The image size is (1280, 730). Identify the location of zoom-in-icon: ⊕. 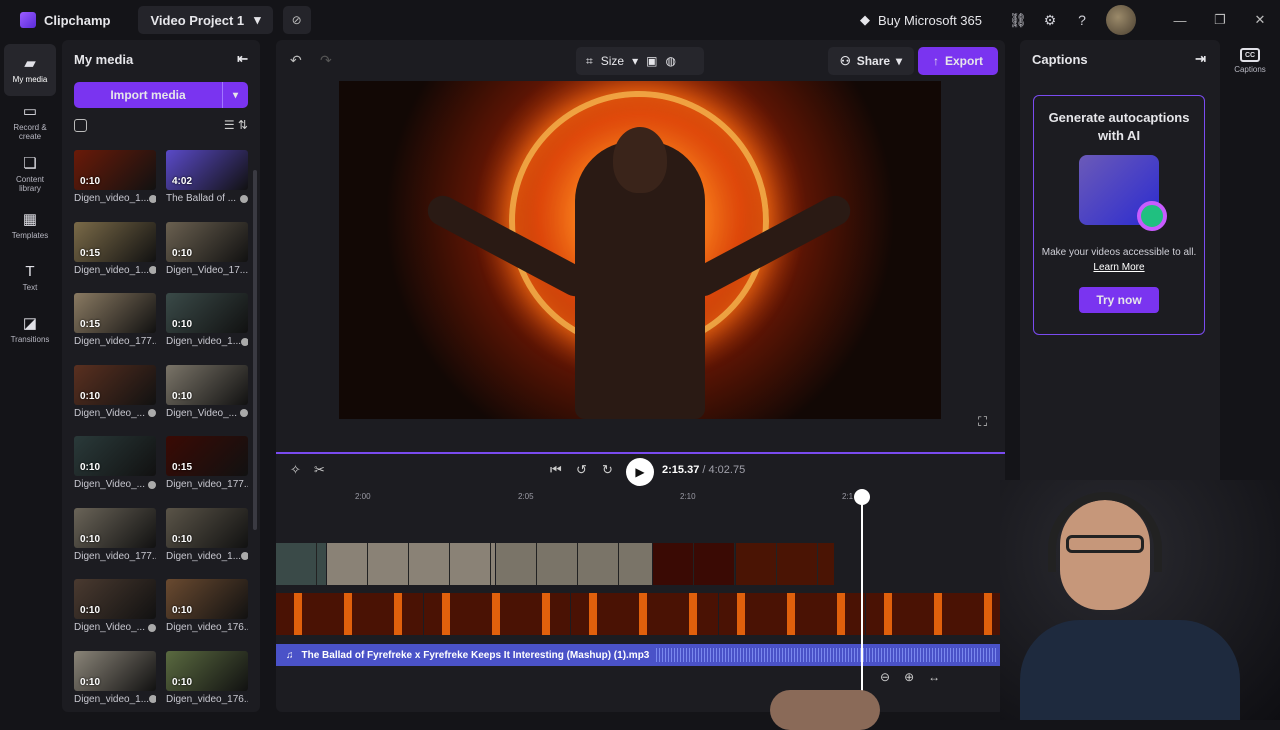
(909, 677).